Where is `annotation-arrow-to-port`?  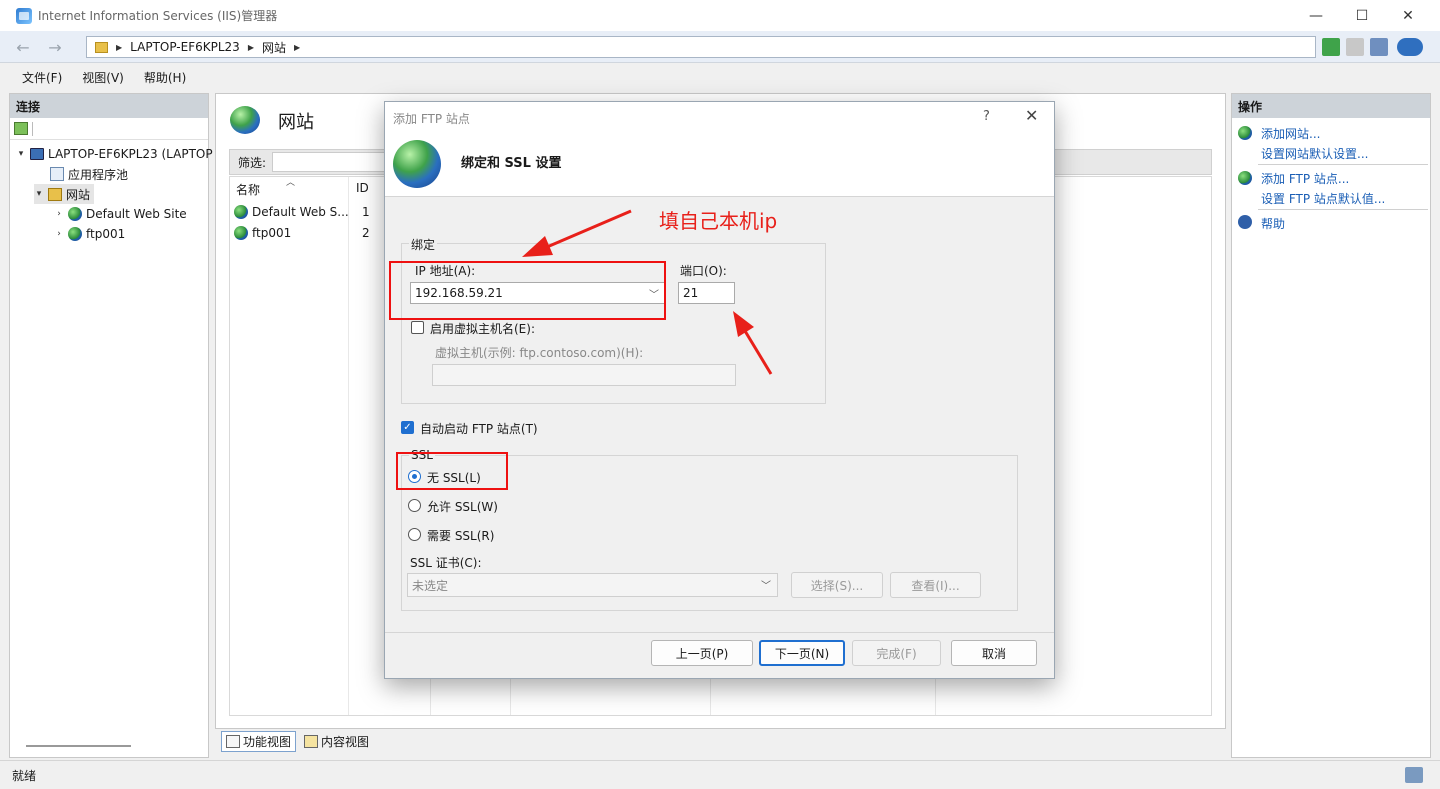 annotation-arrow-to-port is located at coordinates (756, 350).